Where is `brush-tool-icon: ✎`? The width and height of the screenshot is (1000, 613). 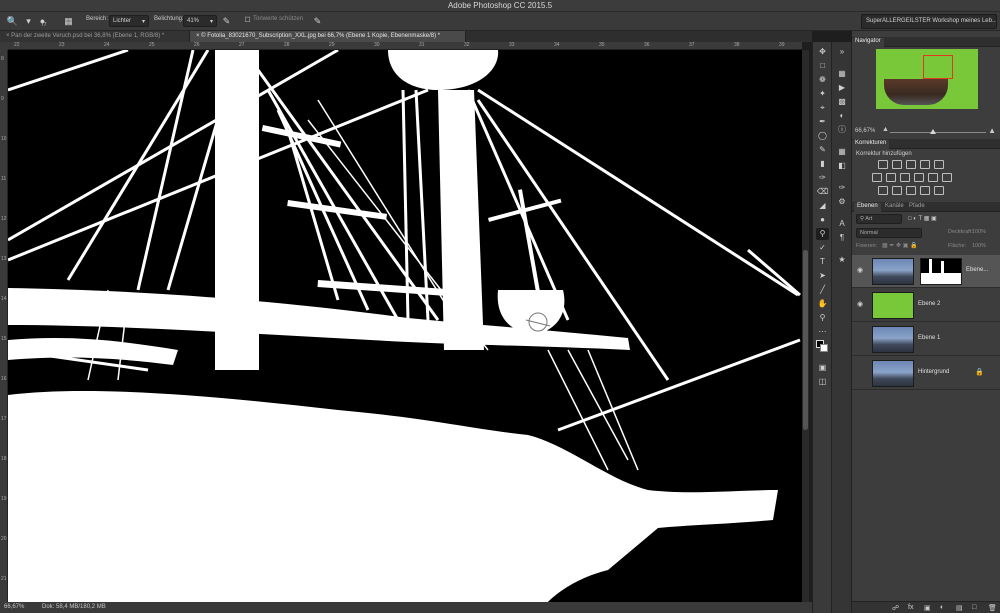
brush-tool-icon: ✎ is located at coordinates (822, 150).